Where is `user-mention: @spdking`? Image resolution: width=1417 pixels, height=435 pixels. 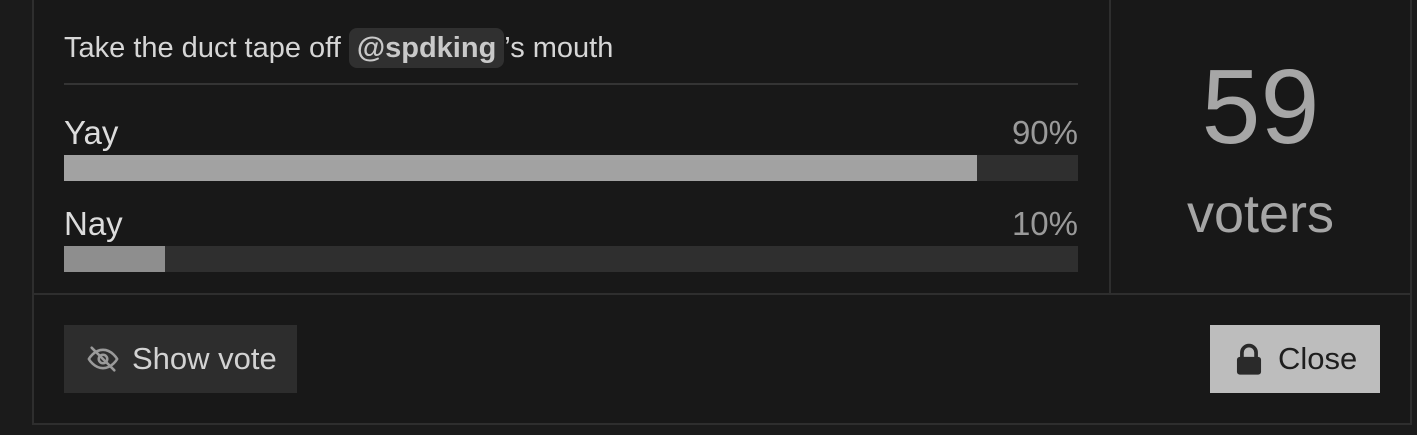 user-mention: @spdking is located at coordinates (426, 48).